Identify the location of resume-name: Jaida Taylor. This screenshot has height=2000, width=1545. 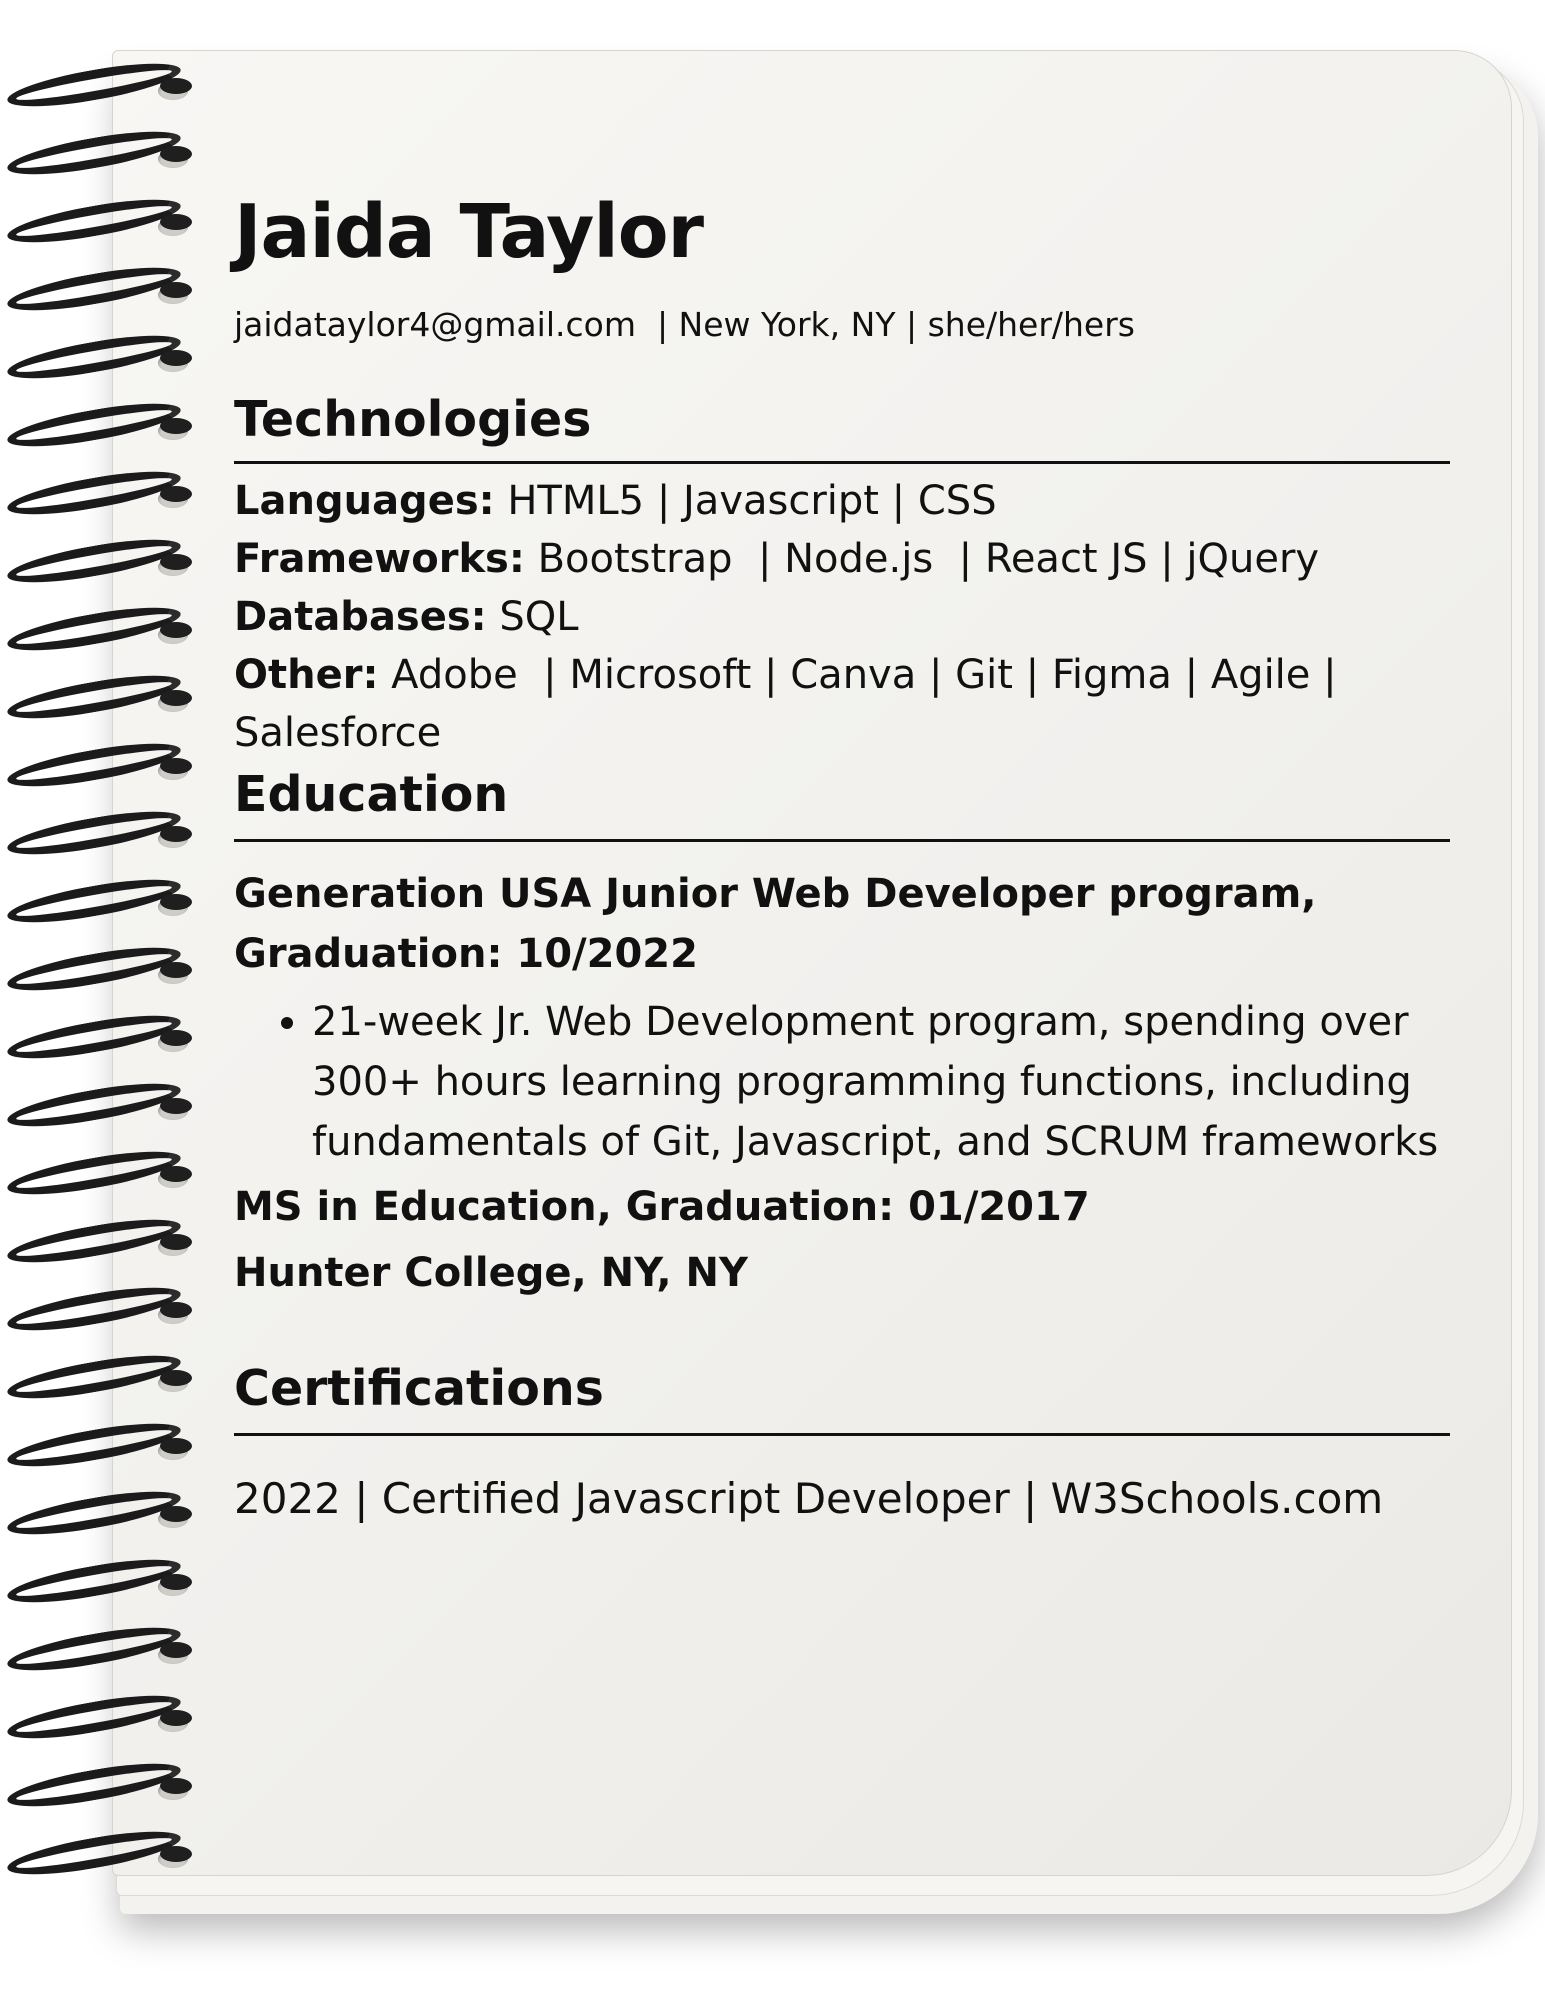
(469, 232).